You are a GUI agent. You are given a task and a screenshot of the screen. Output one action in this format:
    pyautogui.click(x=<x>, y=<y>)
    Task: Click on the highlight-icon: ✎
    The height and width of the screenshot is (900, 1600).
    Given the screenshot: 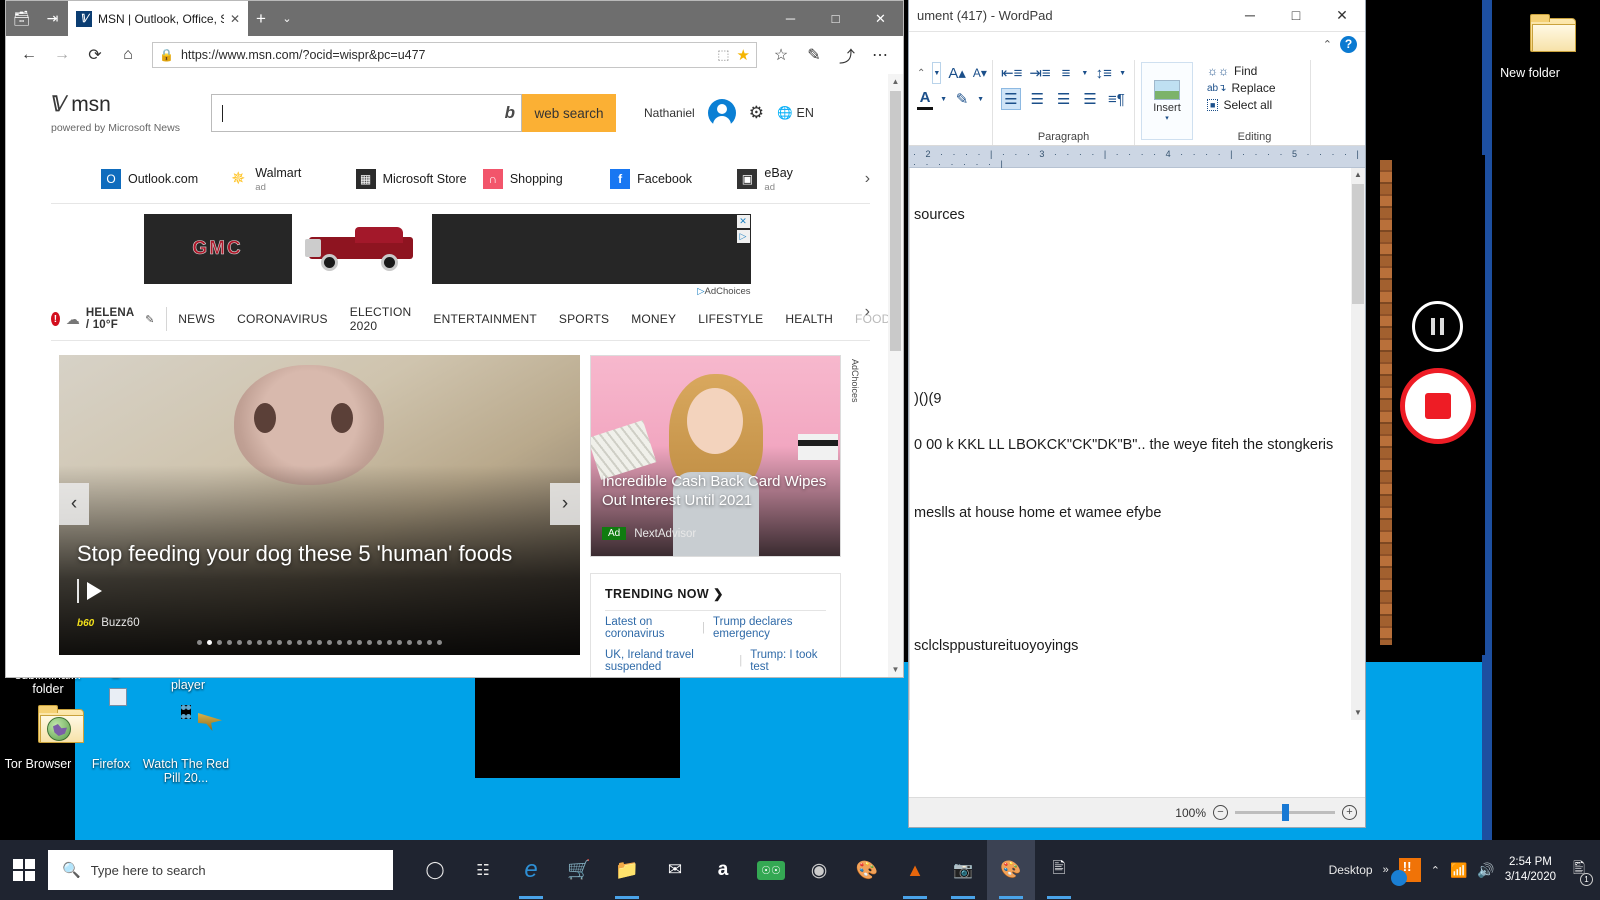 What is the action you would take?
    pyautogui.click(x=962, y=99)
    